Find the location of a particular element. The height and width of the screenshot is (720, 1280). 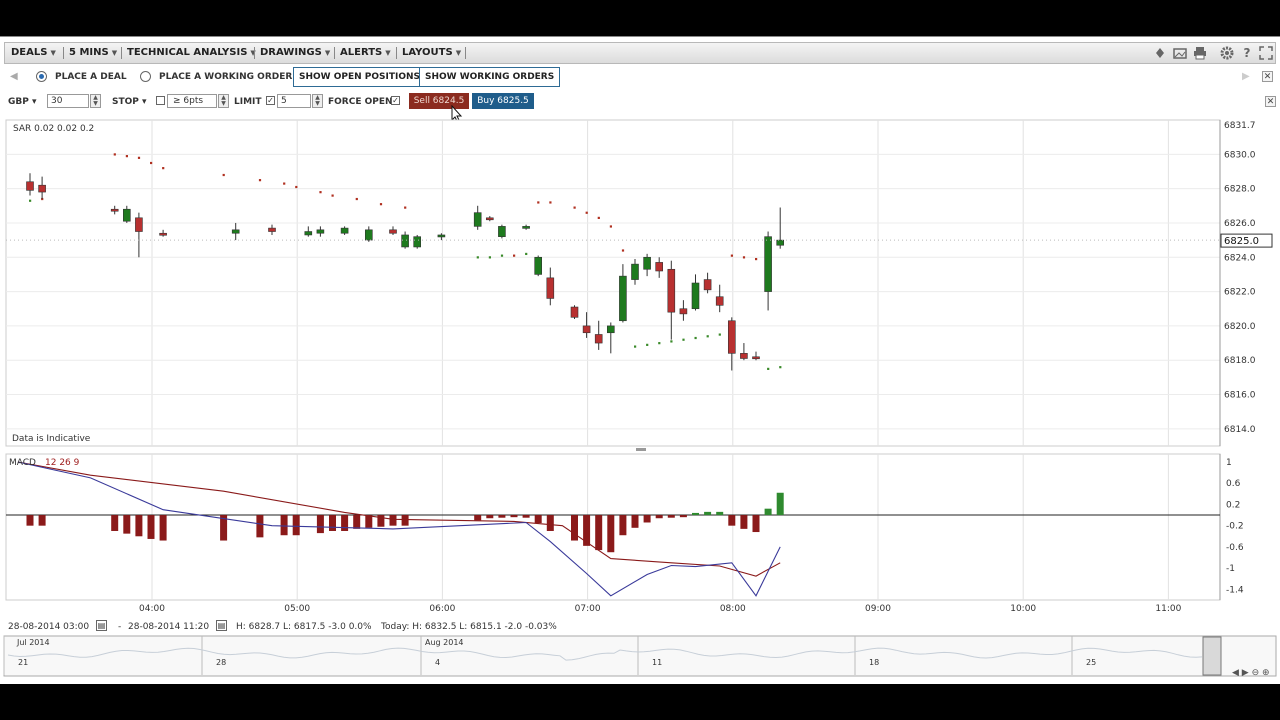

price-axis-tick: 6818.0 is located at coordinates (1240, 361).